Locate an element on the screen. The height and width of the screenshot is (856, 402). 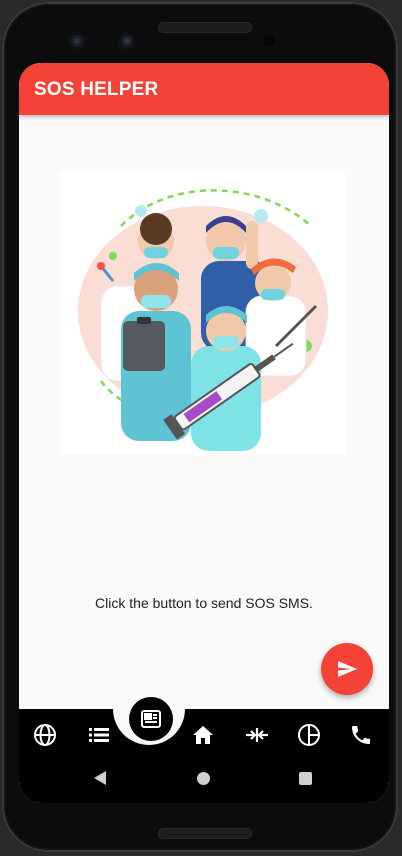
pie-chart-icon is located at coordinates (309, 735).